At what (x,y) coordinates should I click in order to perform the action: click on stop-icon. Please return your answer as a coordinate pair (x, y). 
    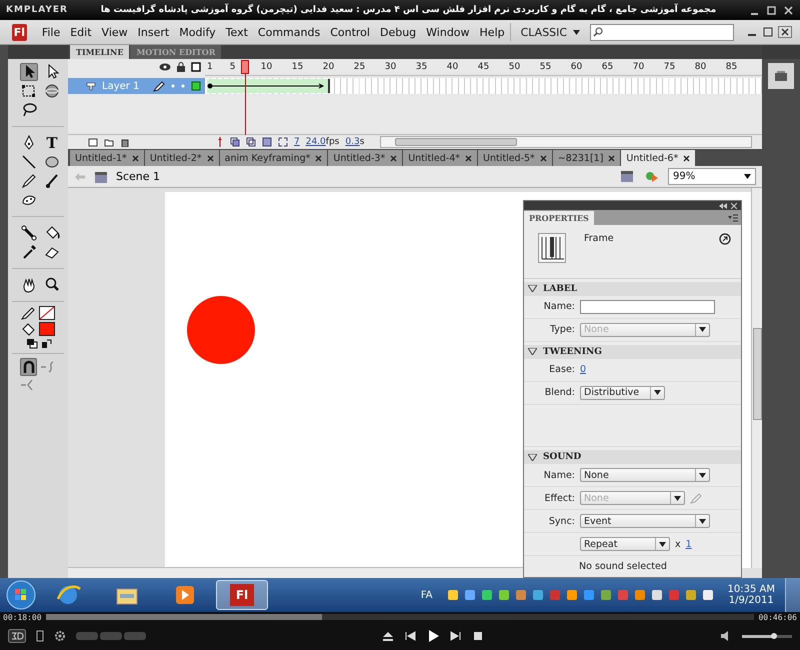
    Looking at the image, I should click on (478, 636).